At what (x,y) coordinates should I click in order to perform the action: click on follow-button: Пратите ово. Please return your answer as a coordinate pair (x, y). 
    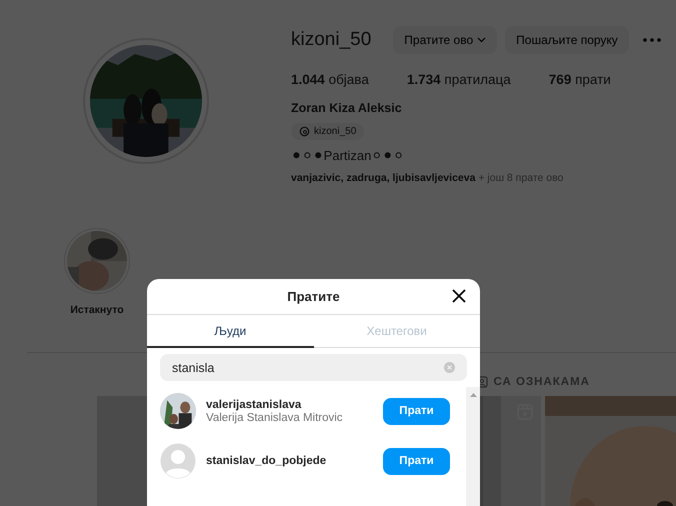
    Looking at the image, I should click on (445, 40).